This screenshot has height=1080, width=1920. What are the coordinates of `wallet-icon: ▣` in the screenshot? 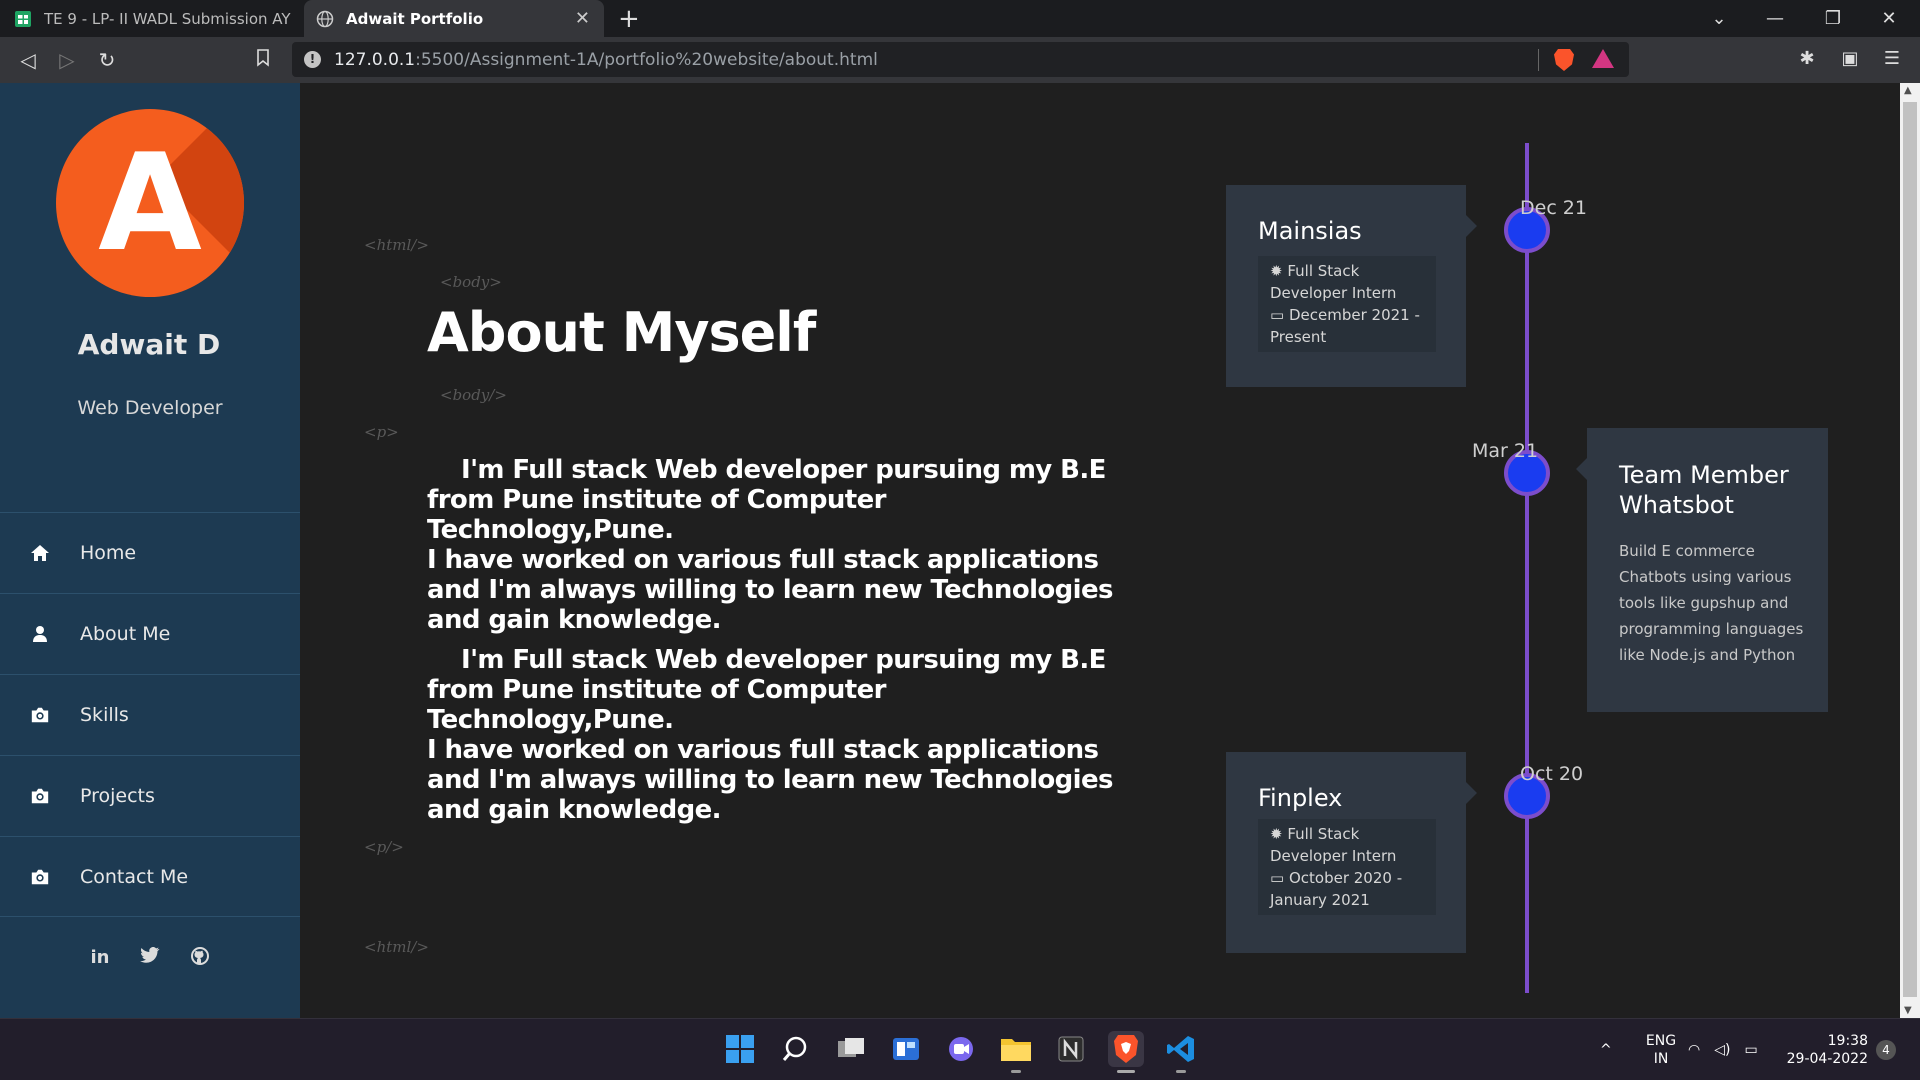 It's located at (1850, 59).